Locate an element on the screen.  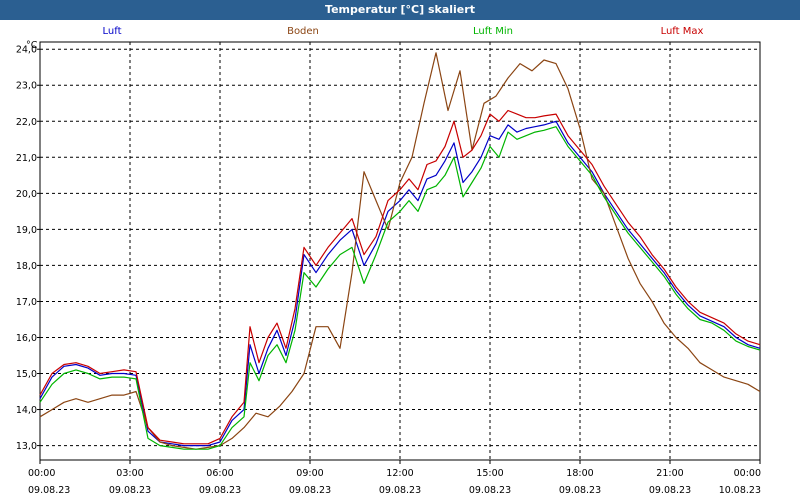
chart-title: Temperatur [°C] skaliert is located at coordinates (400, 10).